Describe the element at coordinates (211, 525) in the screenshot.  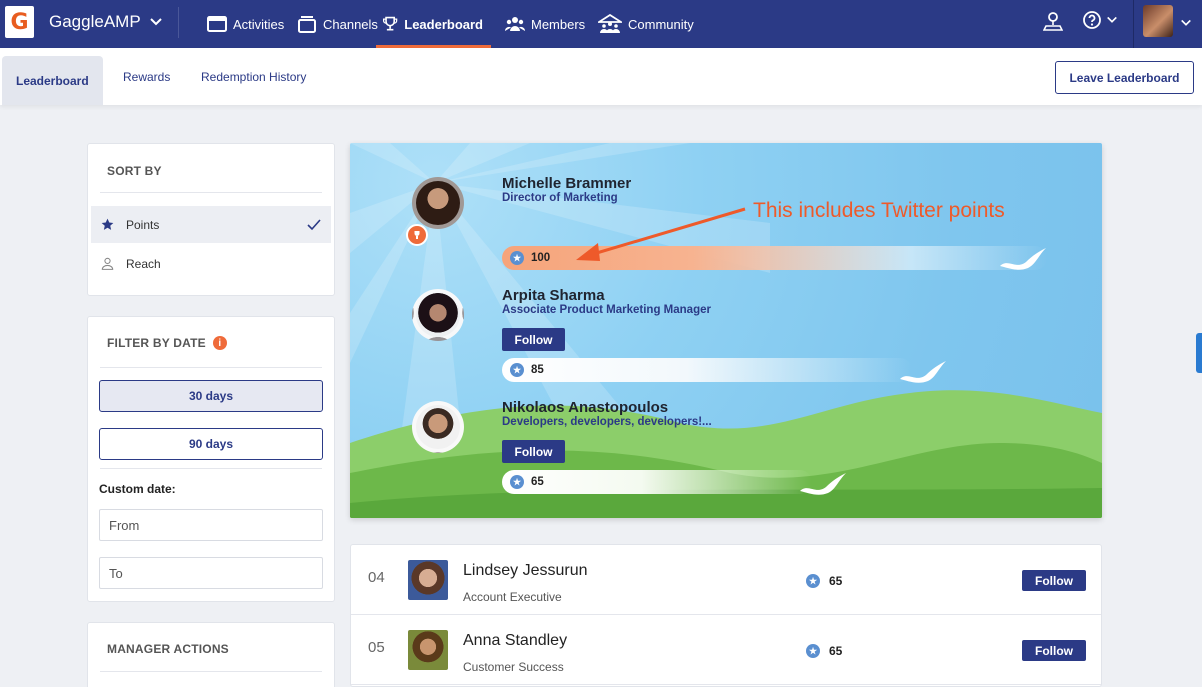
I see `from-date-input: From` at that location.